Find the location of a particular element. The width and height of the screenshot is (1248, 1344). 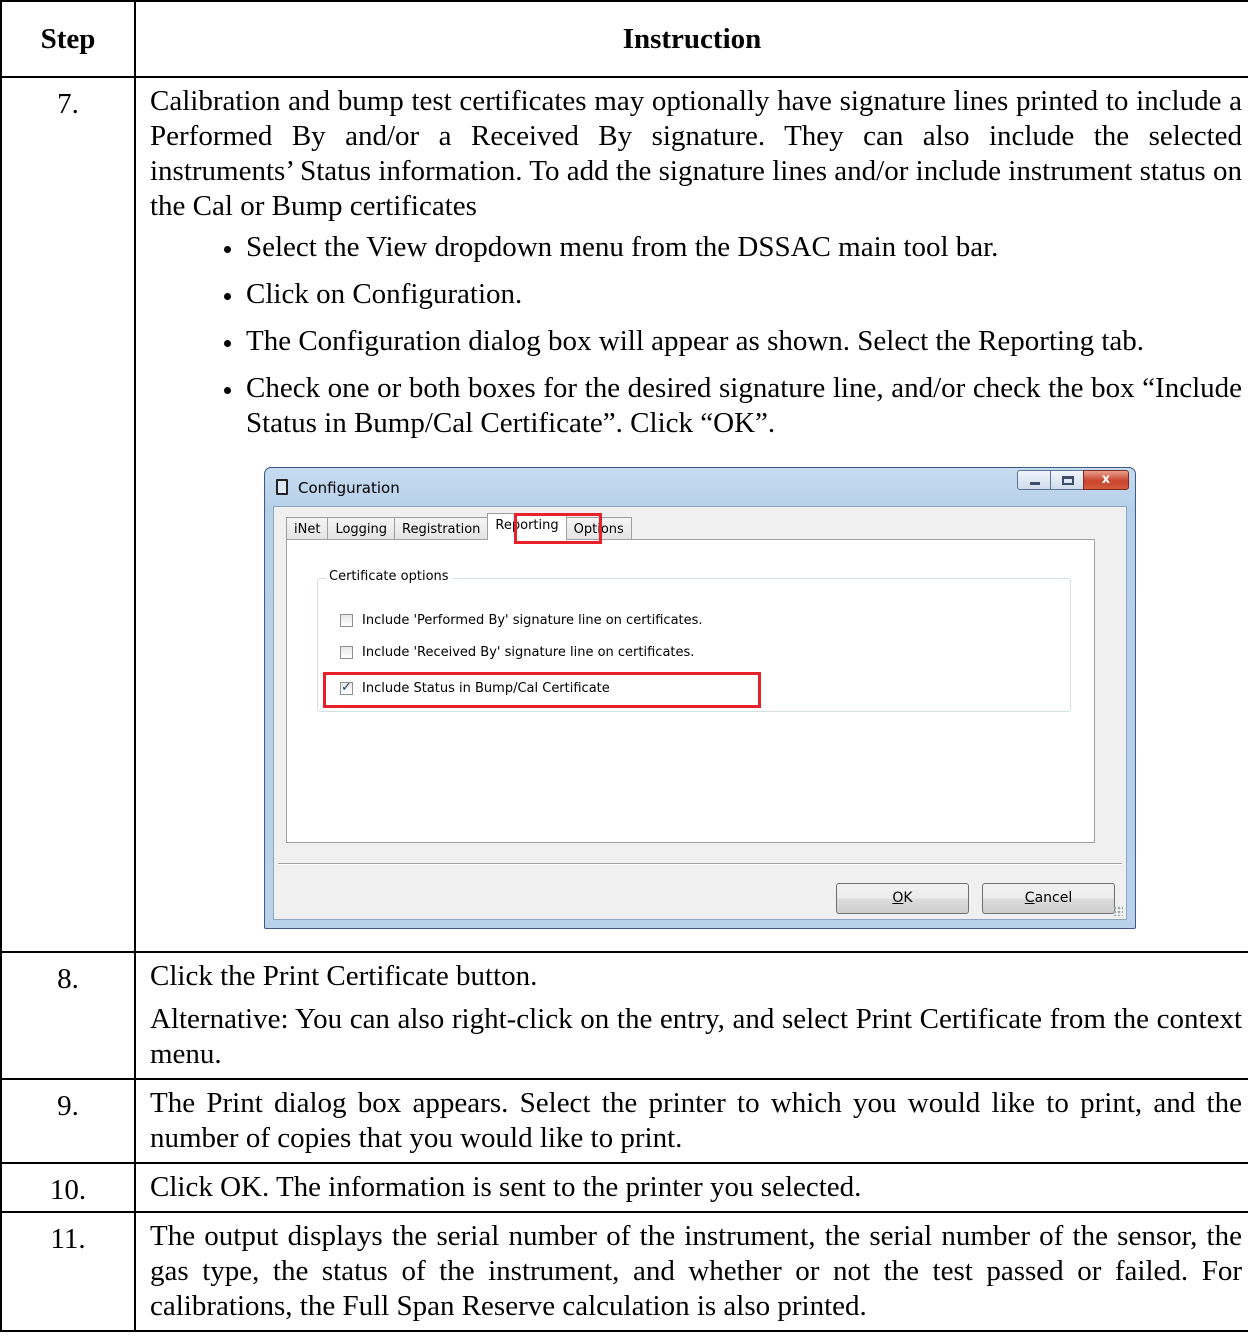

tab-logging: Logging is located at coordinates (361, 528).